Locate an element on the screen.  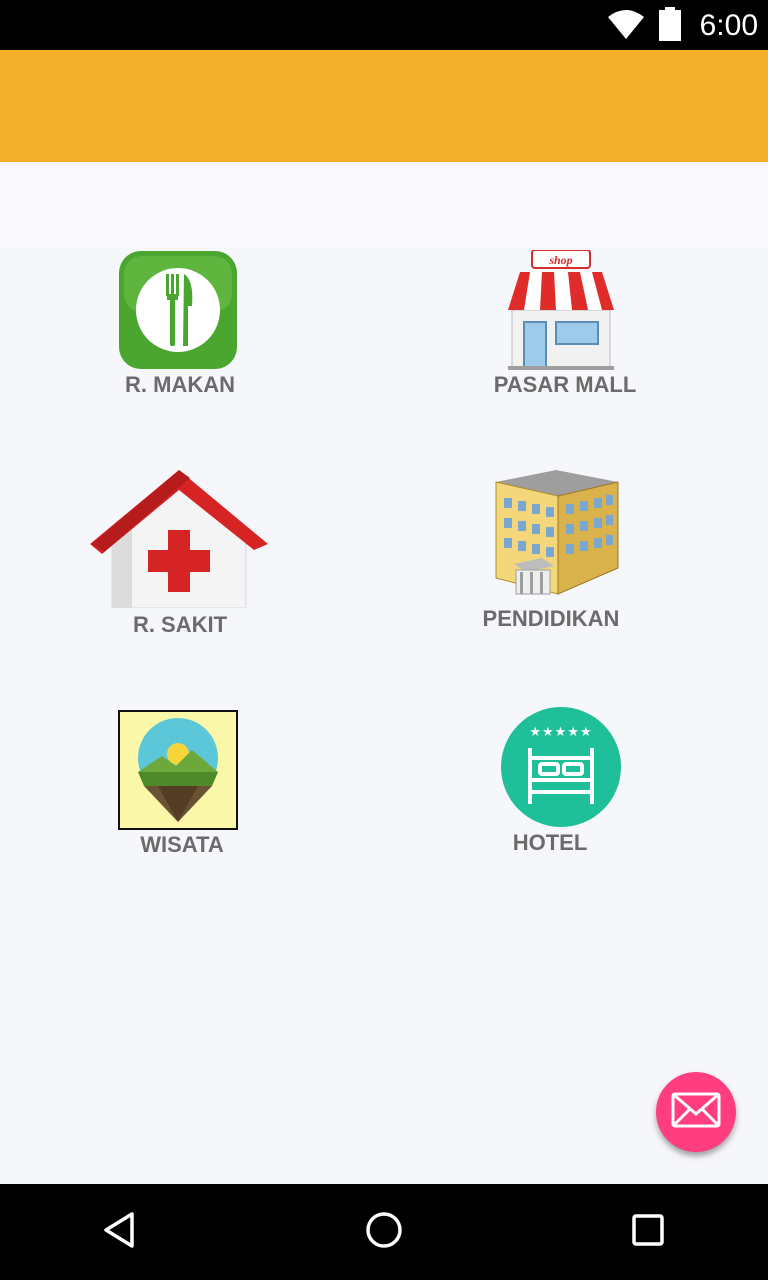
back-button is located at coordinates (120, 1232).